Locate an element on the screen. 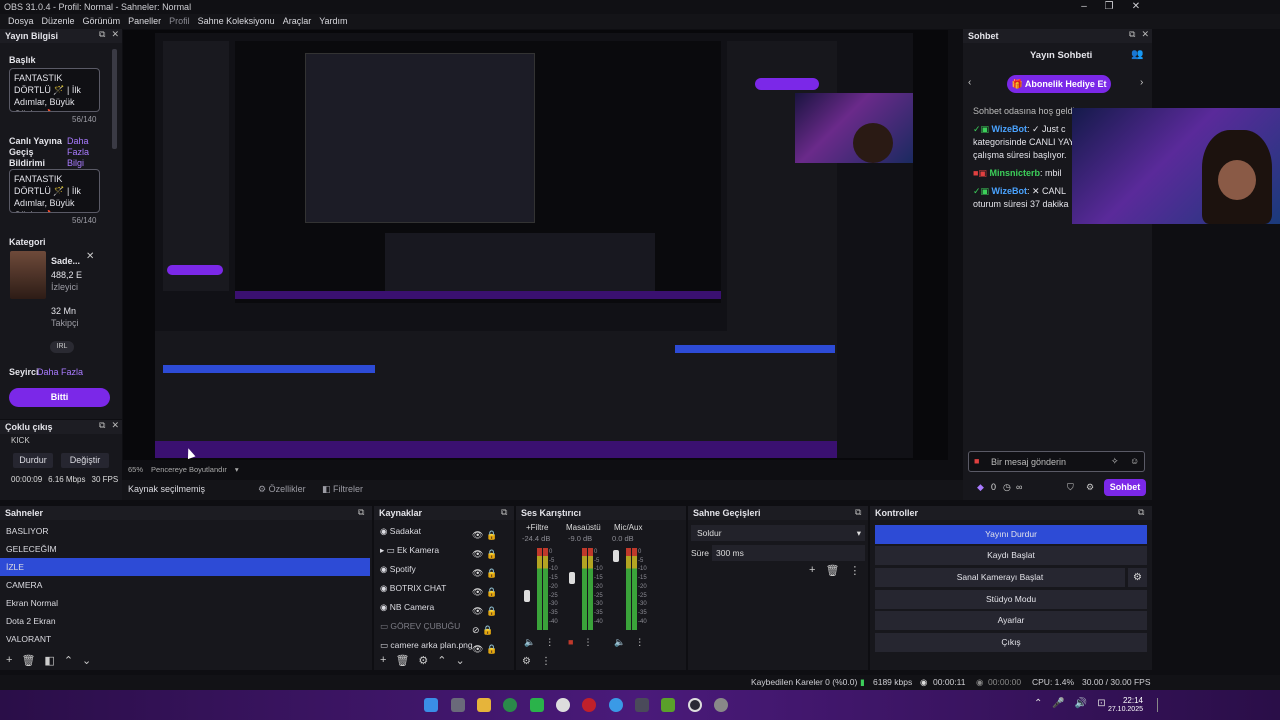  chat-input: ■ Bir mesaj gönderin ✧ ☺ is located at coordinates (1056, 461).